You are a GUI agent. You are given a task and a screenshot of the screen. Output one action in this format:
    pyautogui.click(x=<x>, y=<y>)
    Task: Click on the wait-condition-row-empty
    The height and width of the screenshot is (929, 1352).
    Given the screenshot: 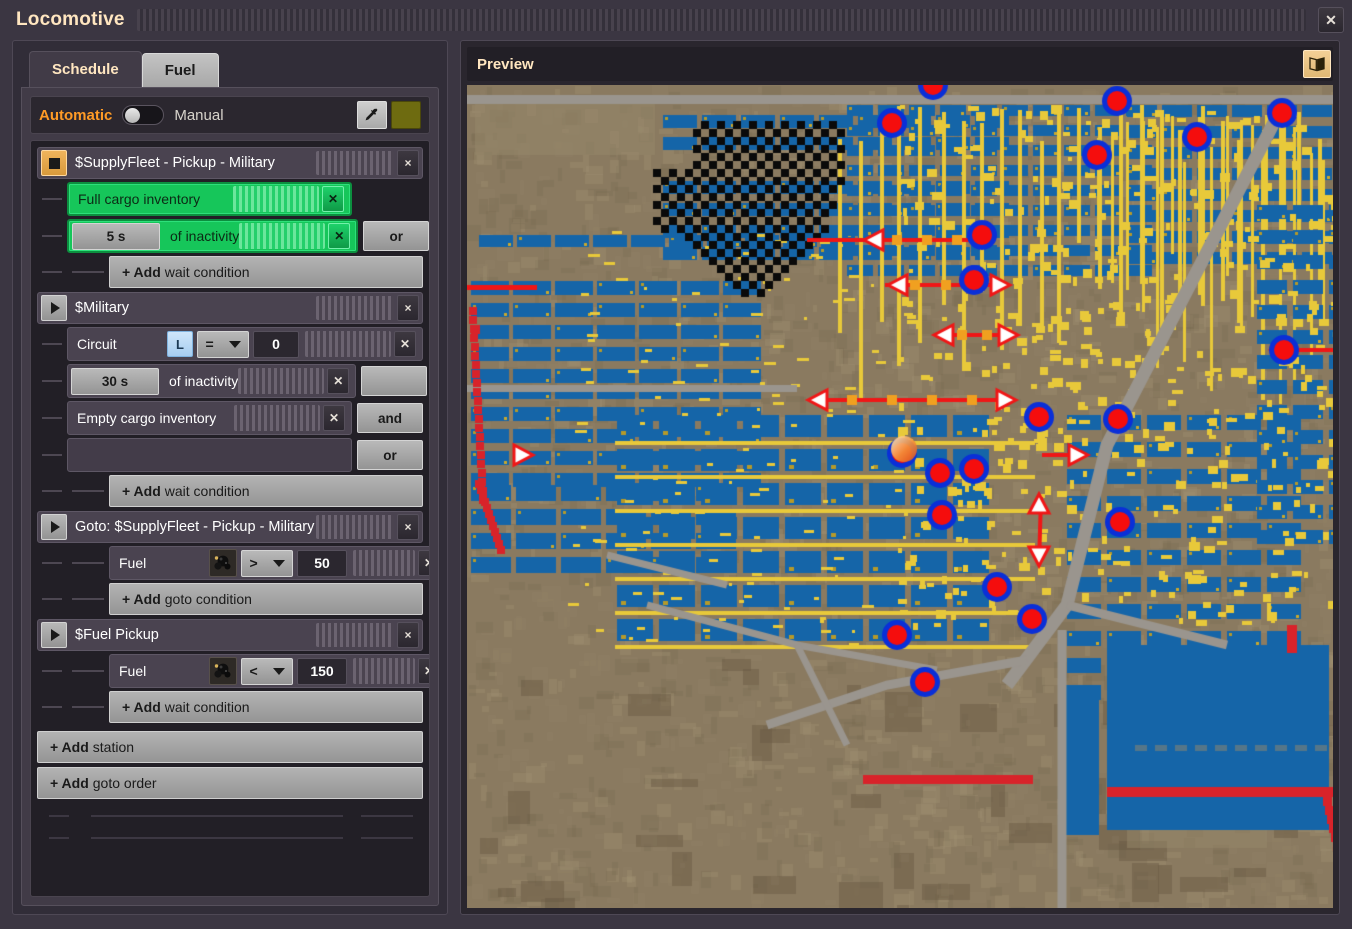 What is the action you would take?
    pyautogui.click(x=209, y=455)
    